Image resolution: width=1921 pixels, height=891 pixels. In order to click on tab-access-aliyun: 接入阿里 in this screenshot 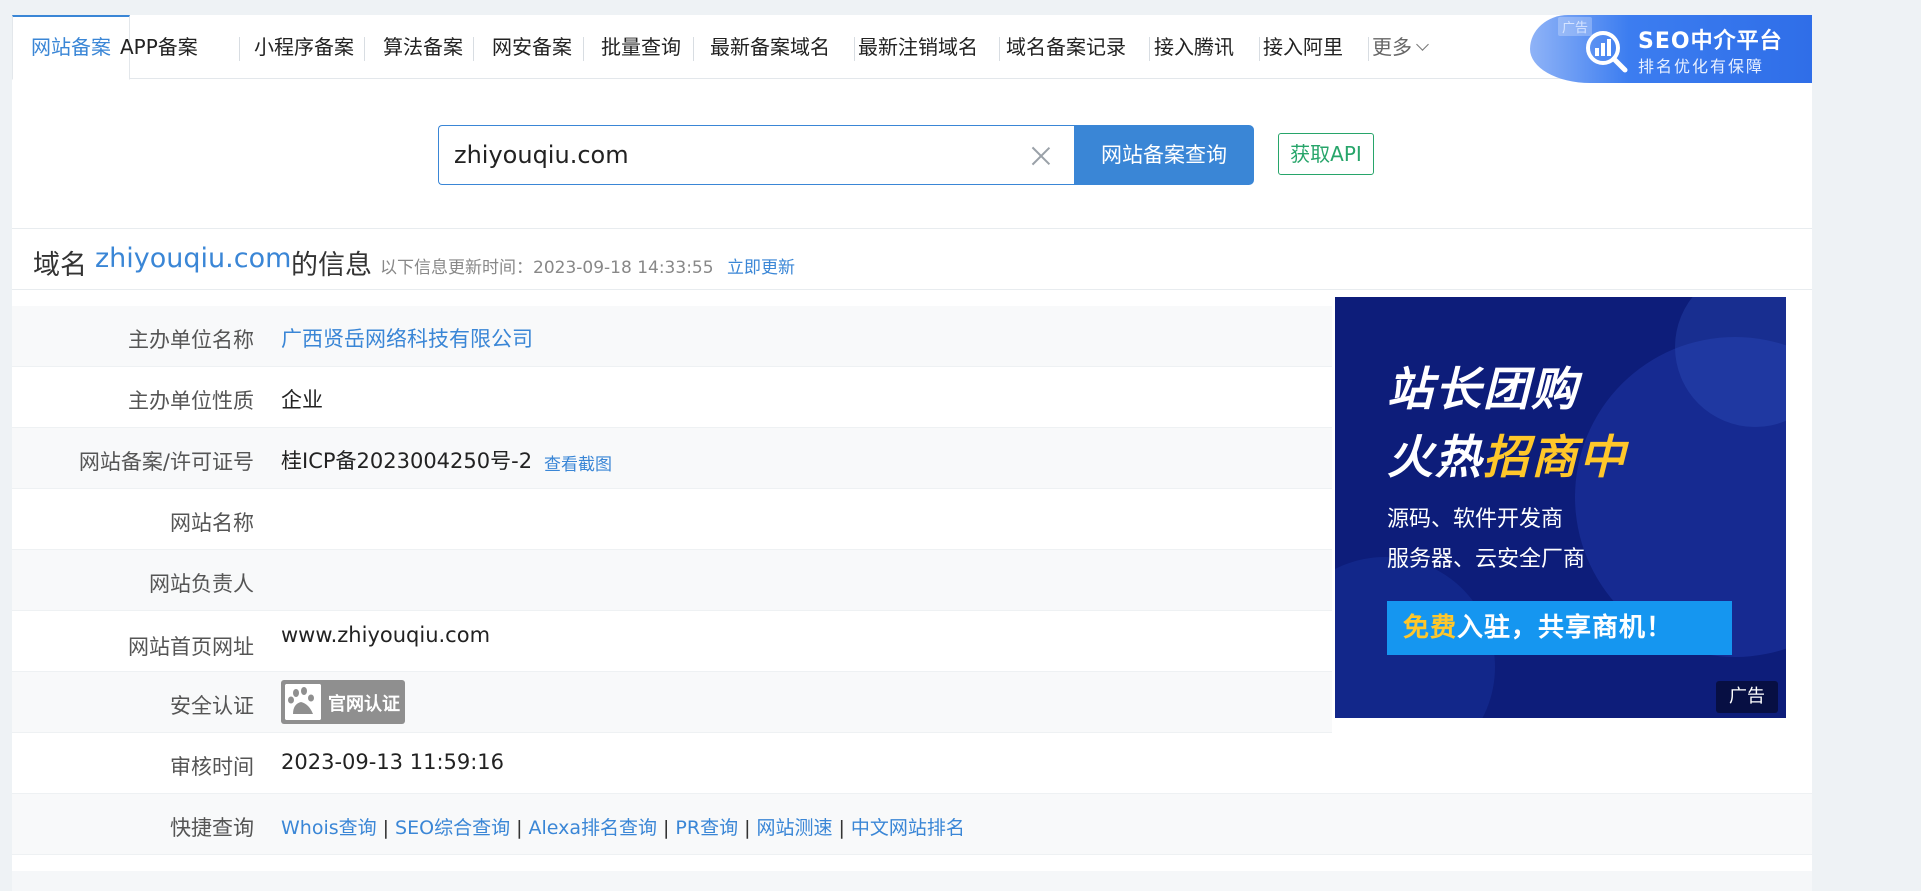, I will do `click(1303, 47)`.